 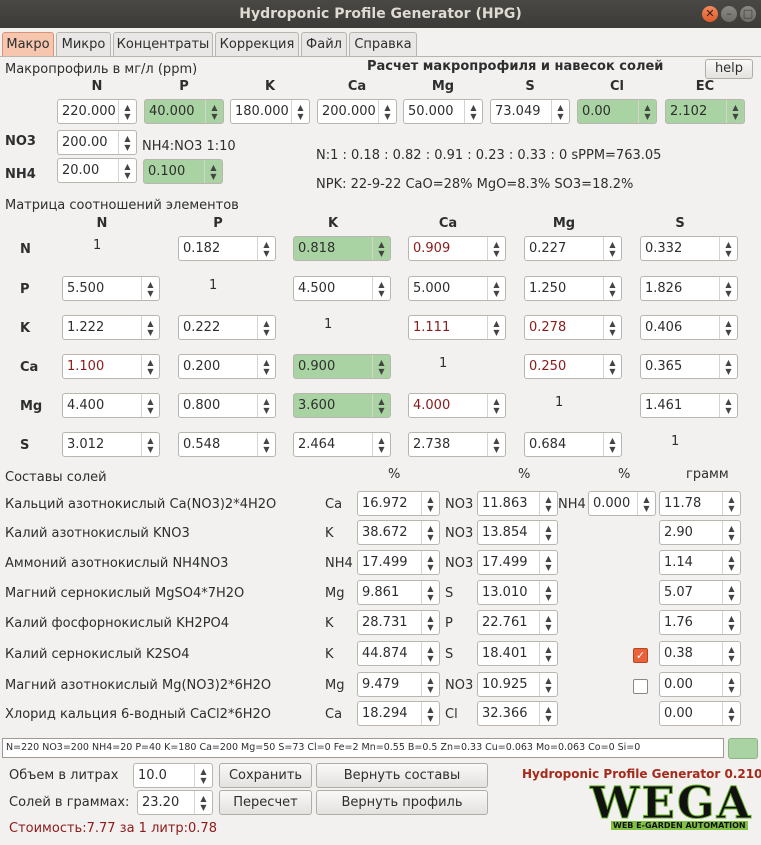 What do you see at coordinates (517, 684) in the screenshot?
I see `salt-pct-2: 10.925 ▲ ▼` at bounding box center [517, 684].